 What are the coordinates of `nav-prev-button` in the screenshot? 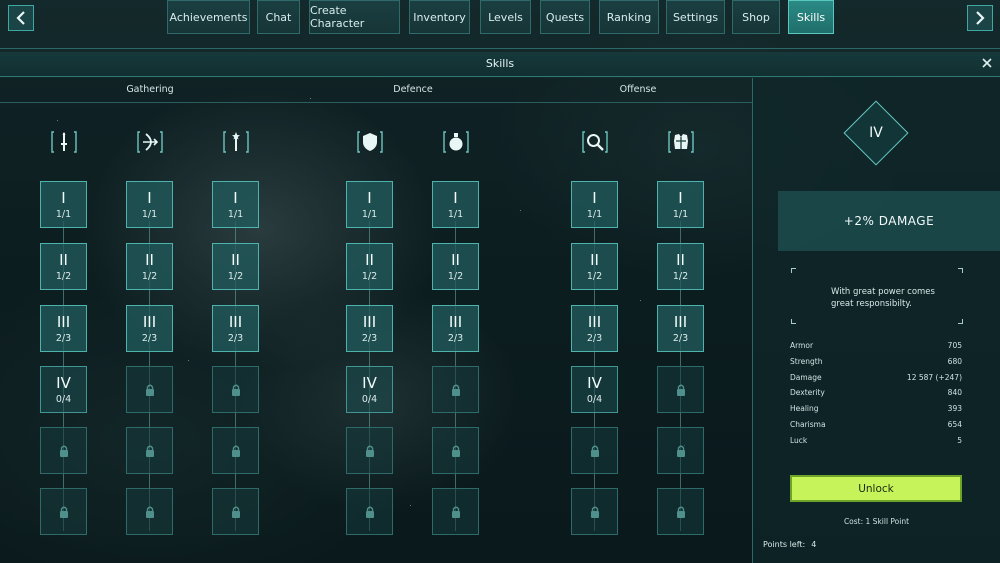 It's located at (21, 18).